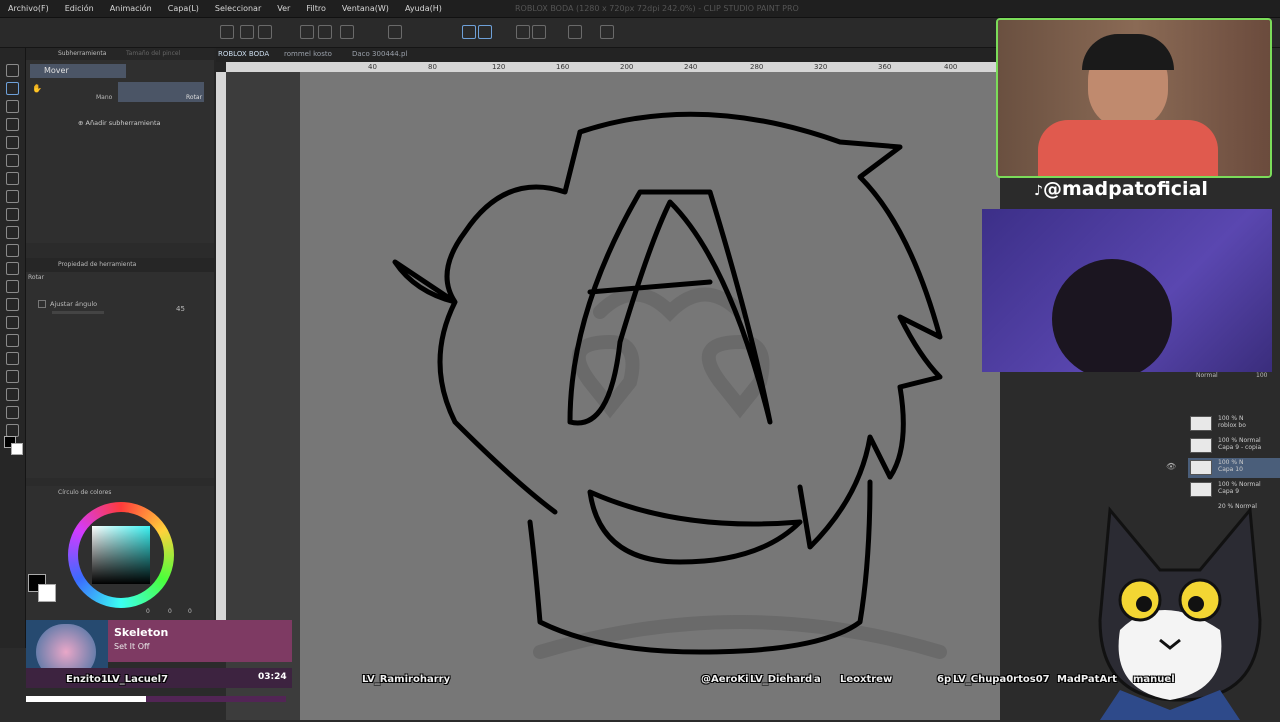 The image size is (1280, 722). Describe the element at coordinates (866, 679) in the screenshot. I see `chat-name: Leoxtrew` at that location.